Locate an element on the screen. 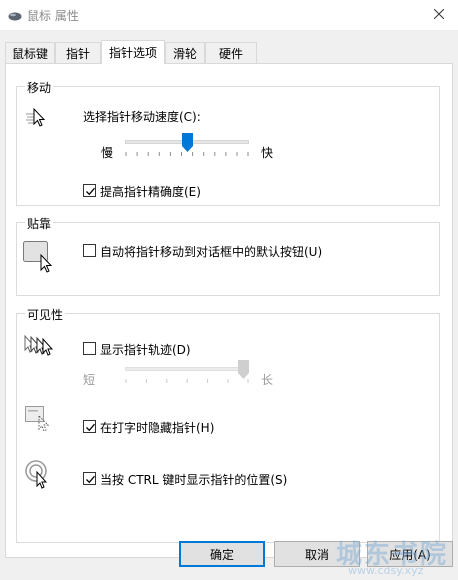  tab-label: 指针选项 is located at coordinates (132, 53).